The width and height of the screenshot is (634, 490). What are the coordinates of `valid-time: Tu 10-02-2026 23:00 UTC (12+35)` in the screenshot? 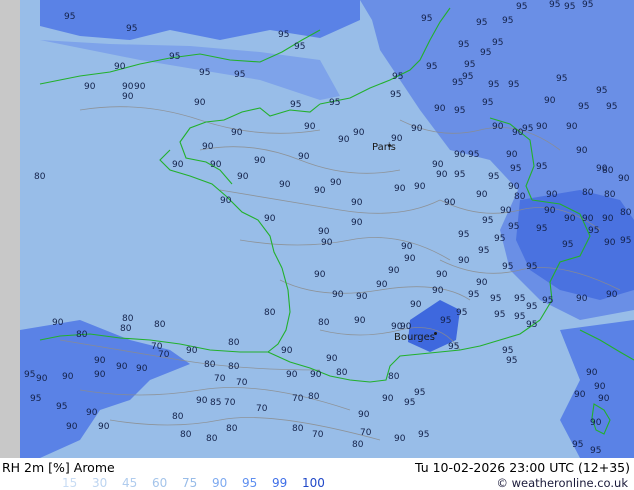 It's located at (522, 467).